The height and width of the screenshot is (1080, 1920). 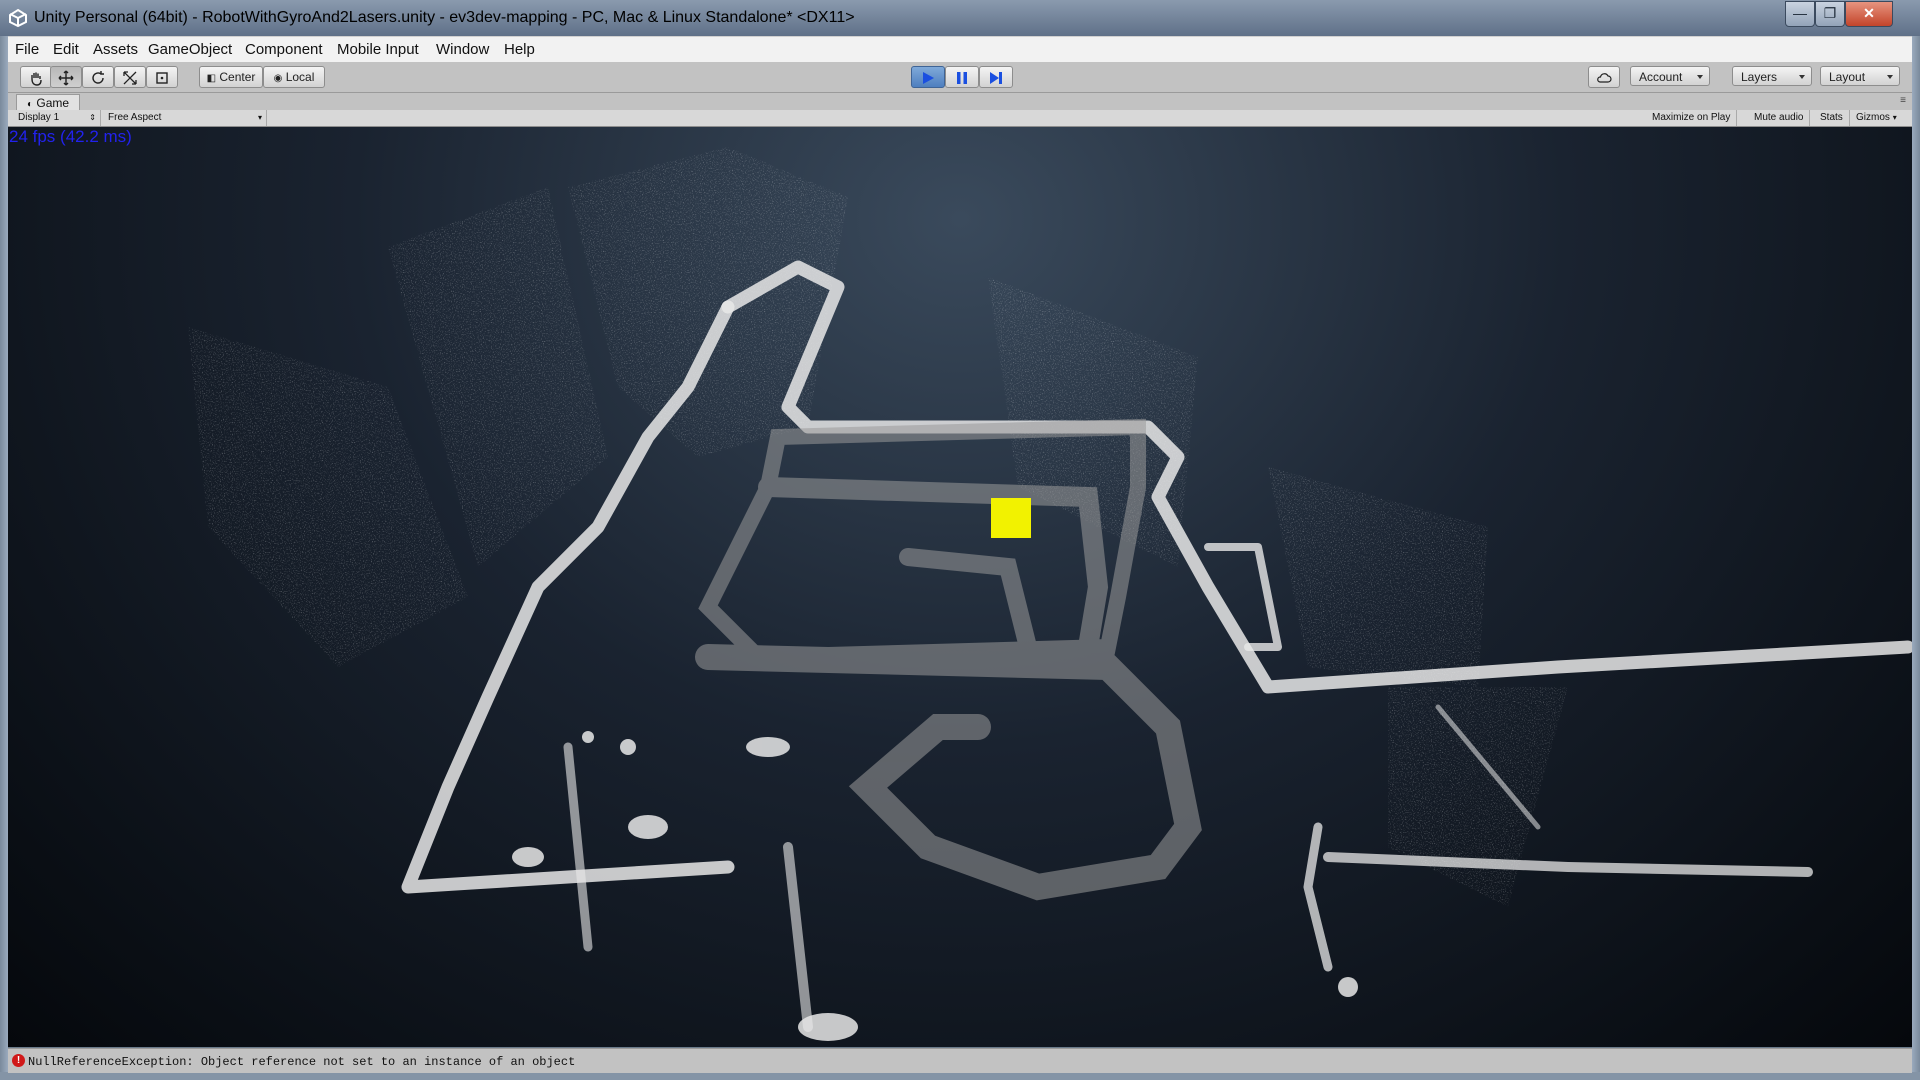 I want to click on gizmos-label: Gizmos, so click(x=1873, y=117).